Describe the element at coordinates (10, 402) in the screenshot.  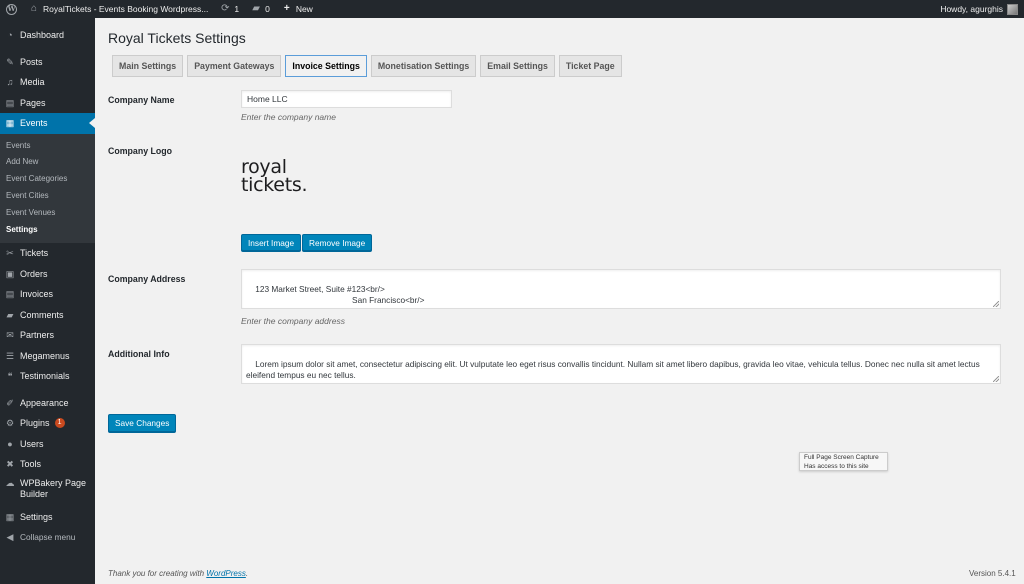
I see `appearance-icon: ✐` at that location.